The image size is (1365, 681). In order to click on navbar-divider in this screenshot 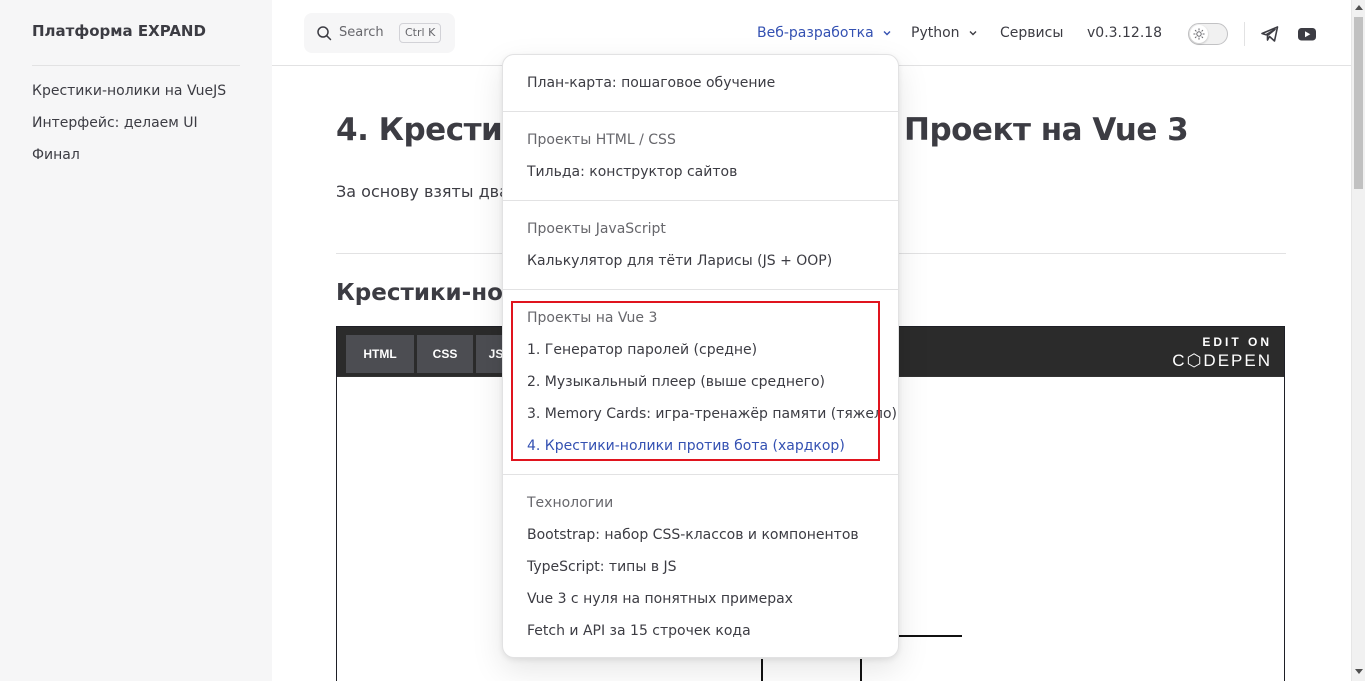, I will do `click(1244, 34)`.